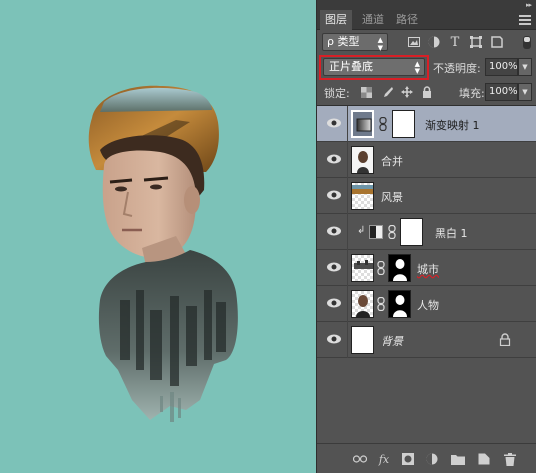 This screenshot has height=473, width=536. What do you see at coordinates (361, 230) in the screenshot?
I see `clipping-mask-icon: ↲` at bounding box center [361, 230].